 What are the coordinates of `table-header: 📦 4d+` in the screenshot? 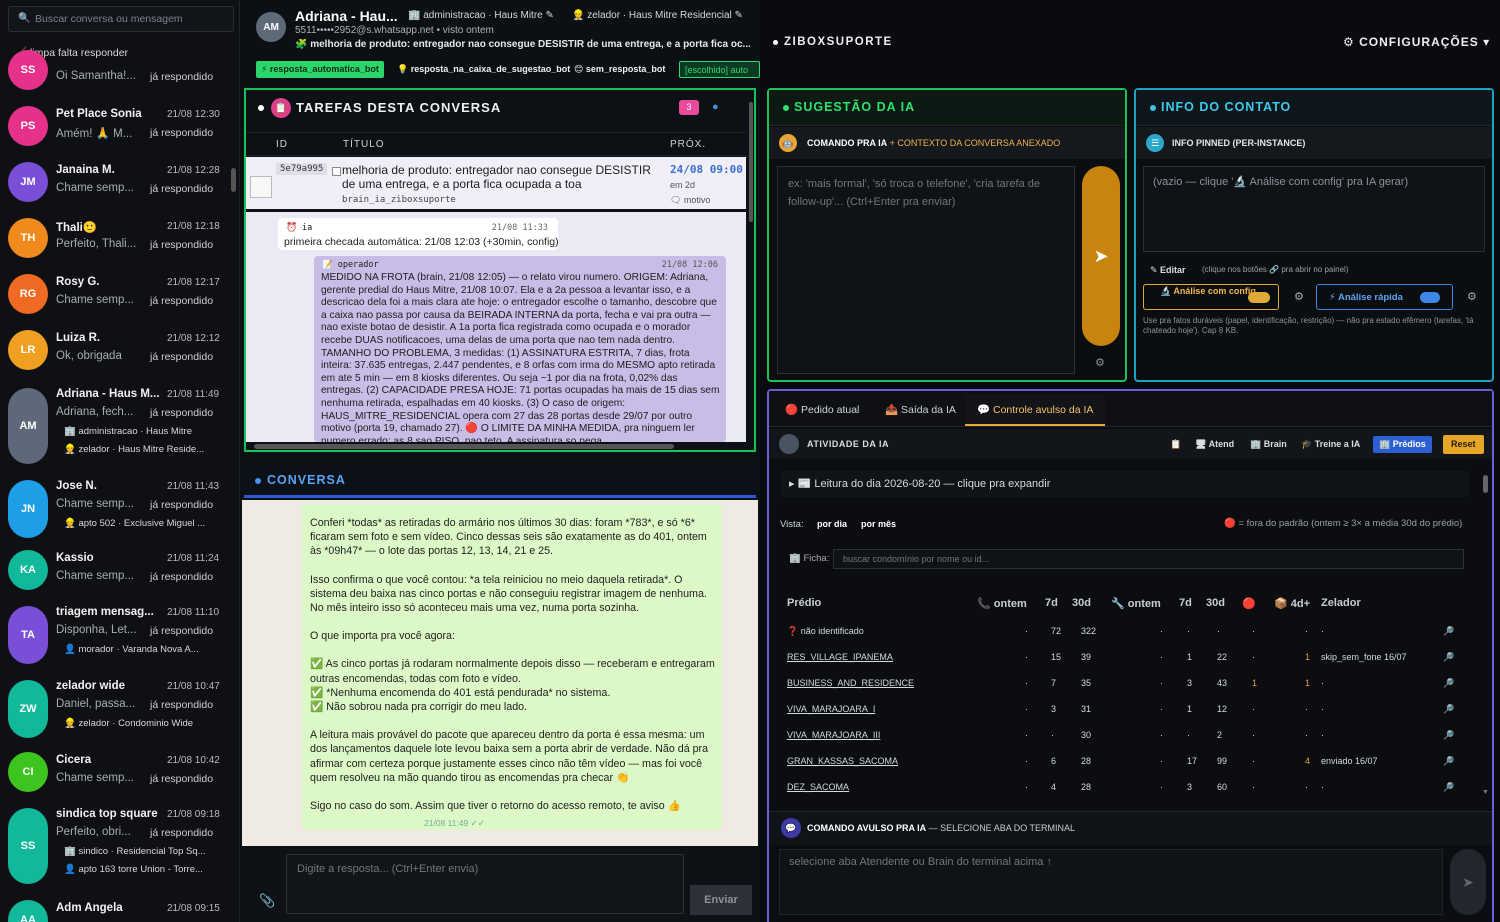 It's located at (1292, 603).